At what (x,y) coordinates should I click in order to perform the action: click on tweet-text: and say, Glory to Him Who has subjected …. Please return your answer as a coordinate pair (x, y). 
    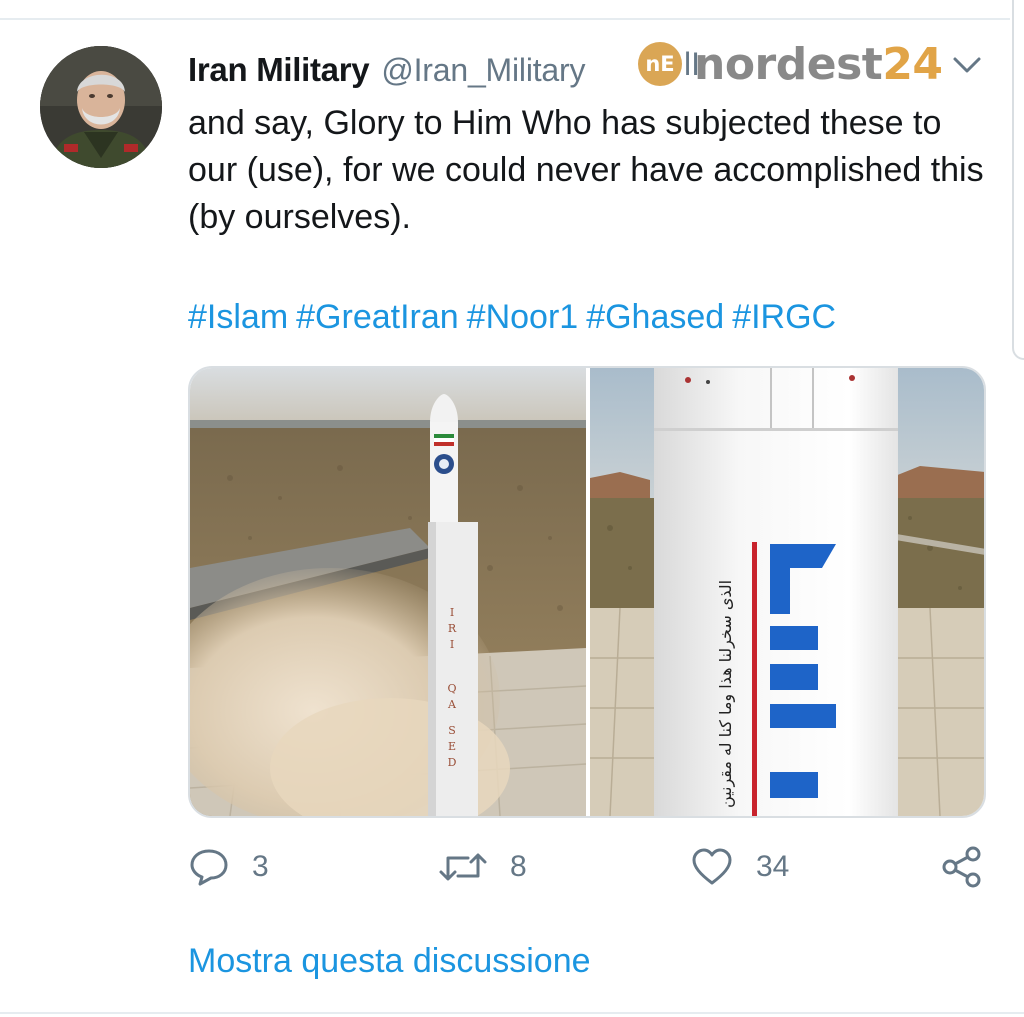
    Looking at the image, I should click on (586, 170).